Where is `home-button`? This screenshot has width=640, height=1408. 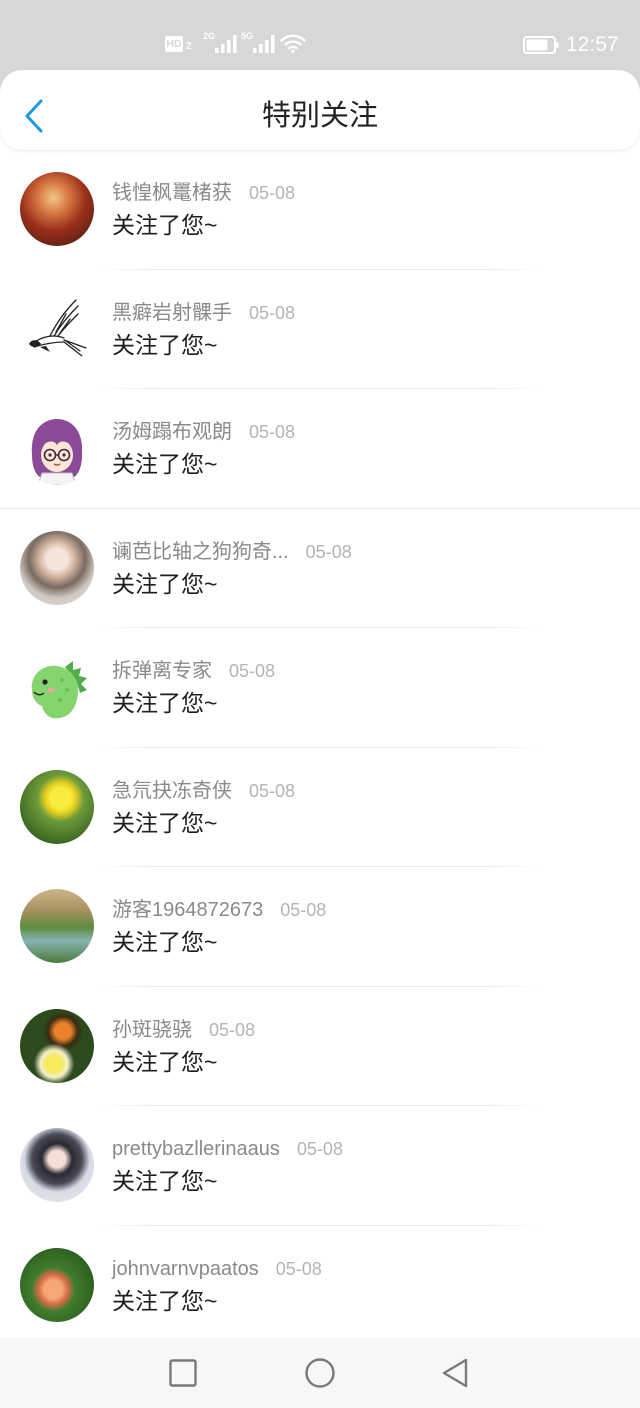
home-button is located at coordinates (320, 1373).